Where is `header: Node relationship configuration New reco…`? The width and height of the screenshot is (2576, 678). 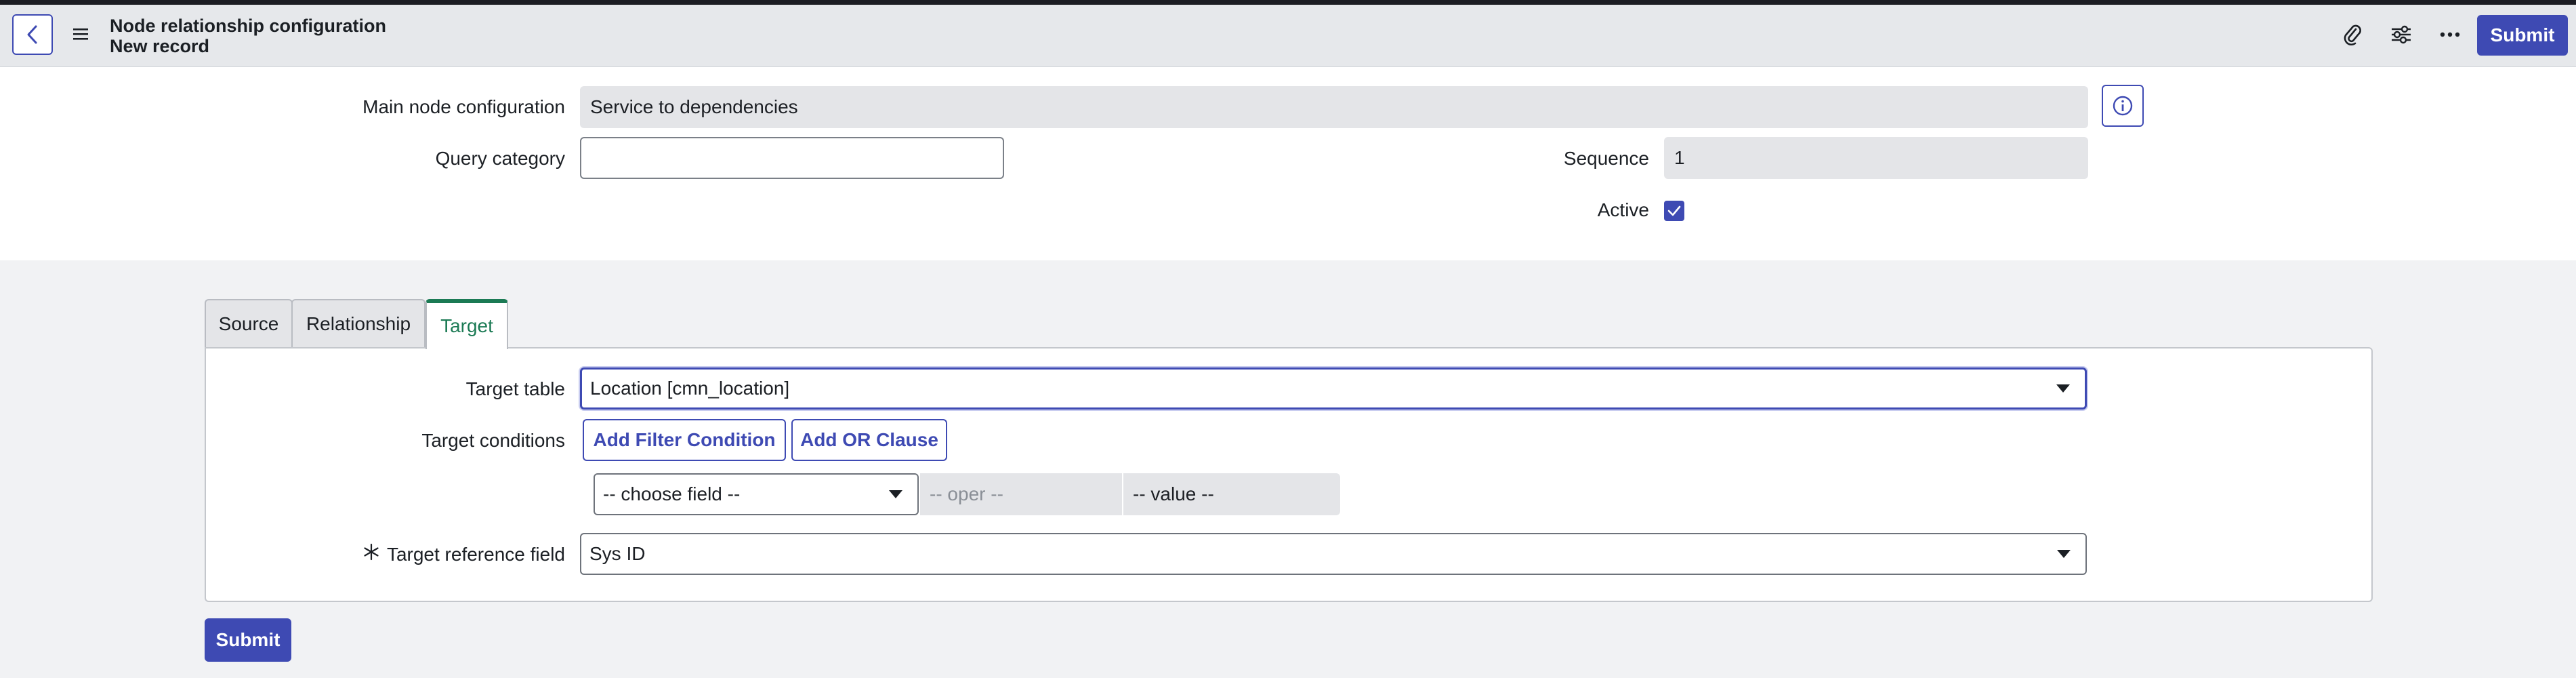
header: Node relationship configuration New reco… is located at coordinates (1288, 36).